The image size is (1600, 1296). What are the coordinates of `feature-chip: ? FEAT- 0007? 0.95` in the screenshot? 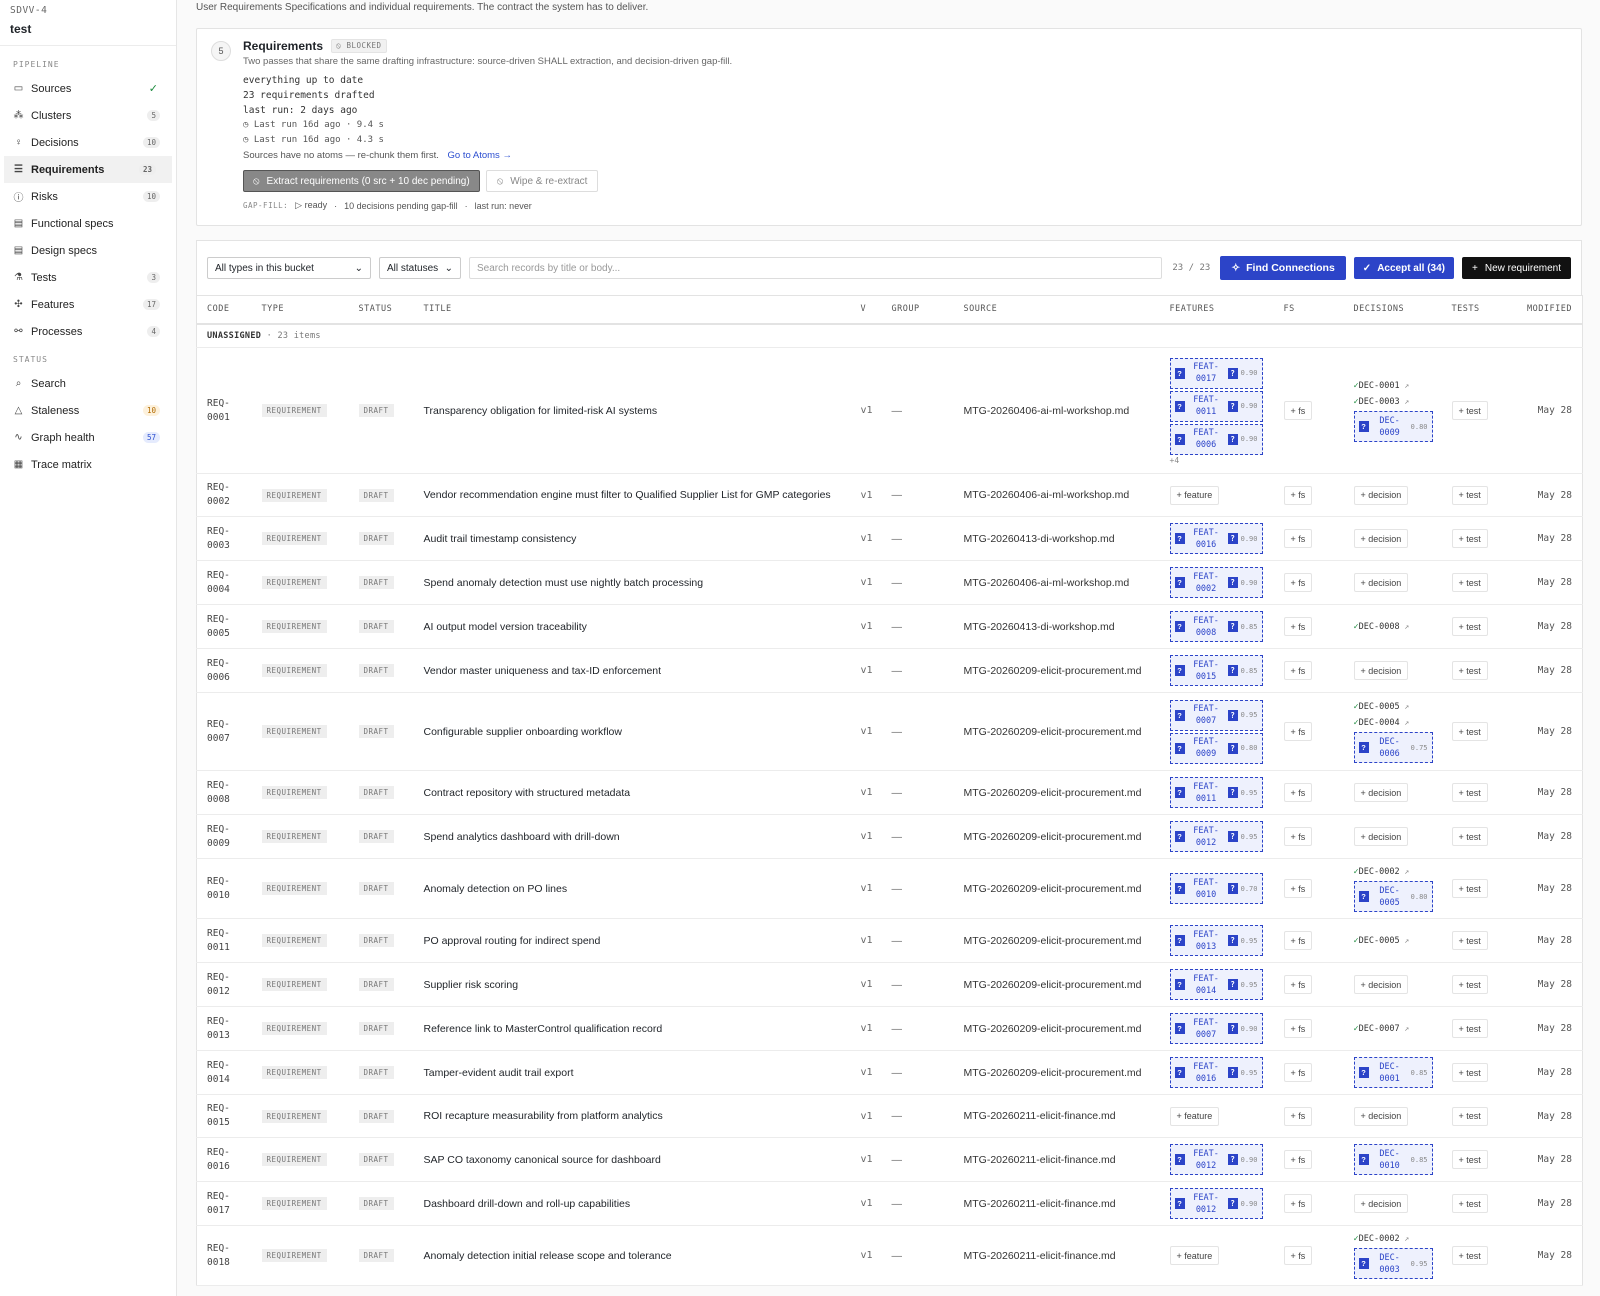 It's located at (1216, 715).